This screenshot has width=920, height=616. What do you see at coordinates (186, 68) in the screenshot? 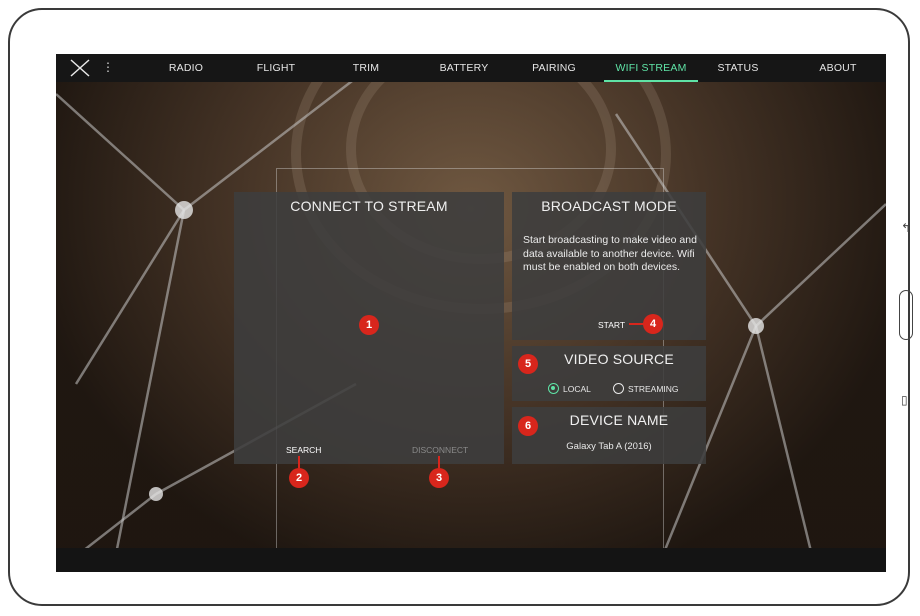
I see `tab-radio: RADIO` at bounding box center [186, 68].